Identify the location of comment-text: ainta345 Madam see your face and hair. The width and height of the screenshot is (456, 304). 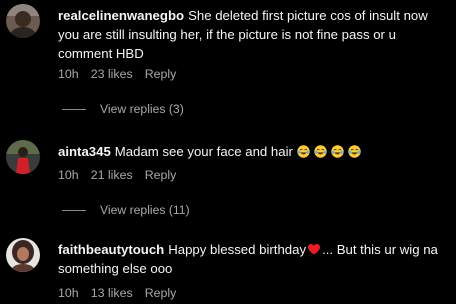
(254, 151).